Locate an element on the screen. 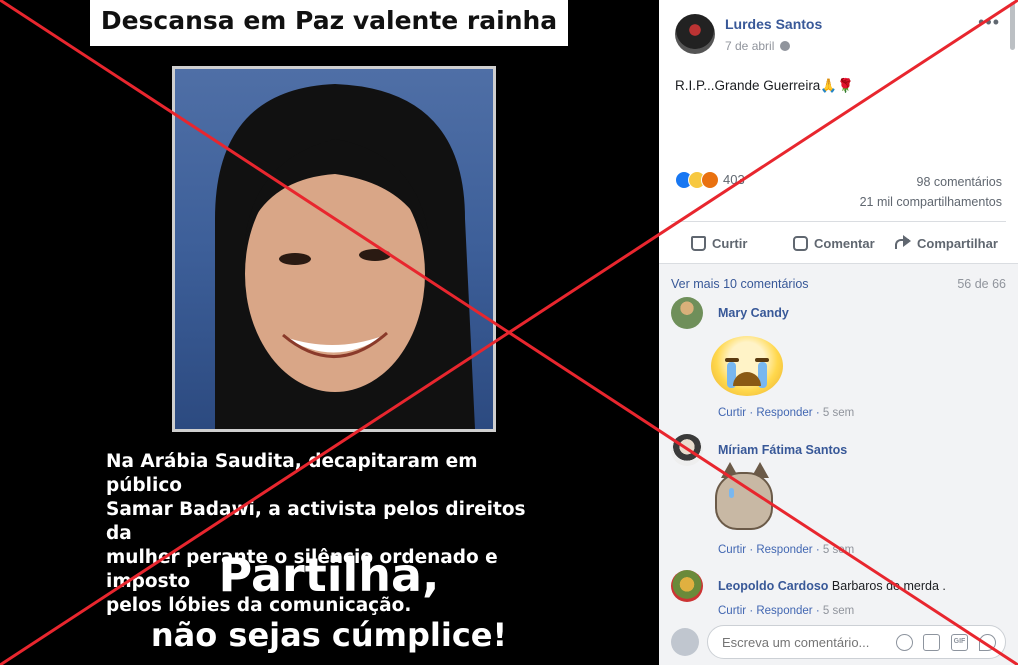 The width and height of the screenshot is (1018, 665). camera-icon is located at coordinates (931, 642).